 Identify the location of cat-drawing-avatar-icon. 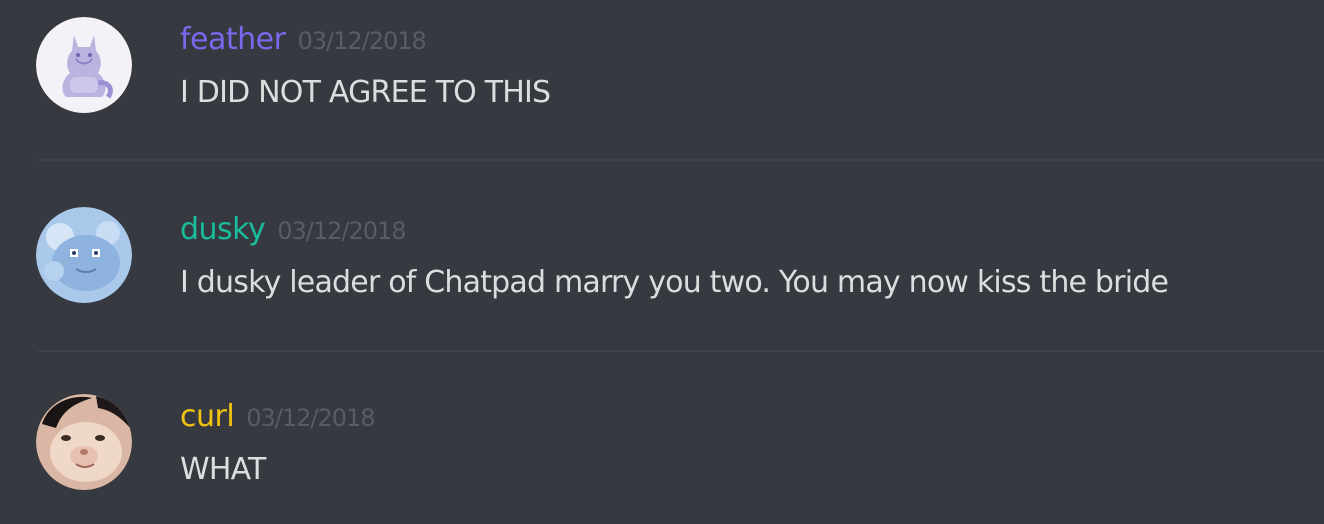
(84, 65).